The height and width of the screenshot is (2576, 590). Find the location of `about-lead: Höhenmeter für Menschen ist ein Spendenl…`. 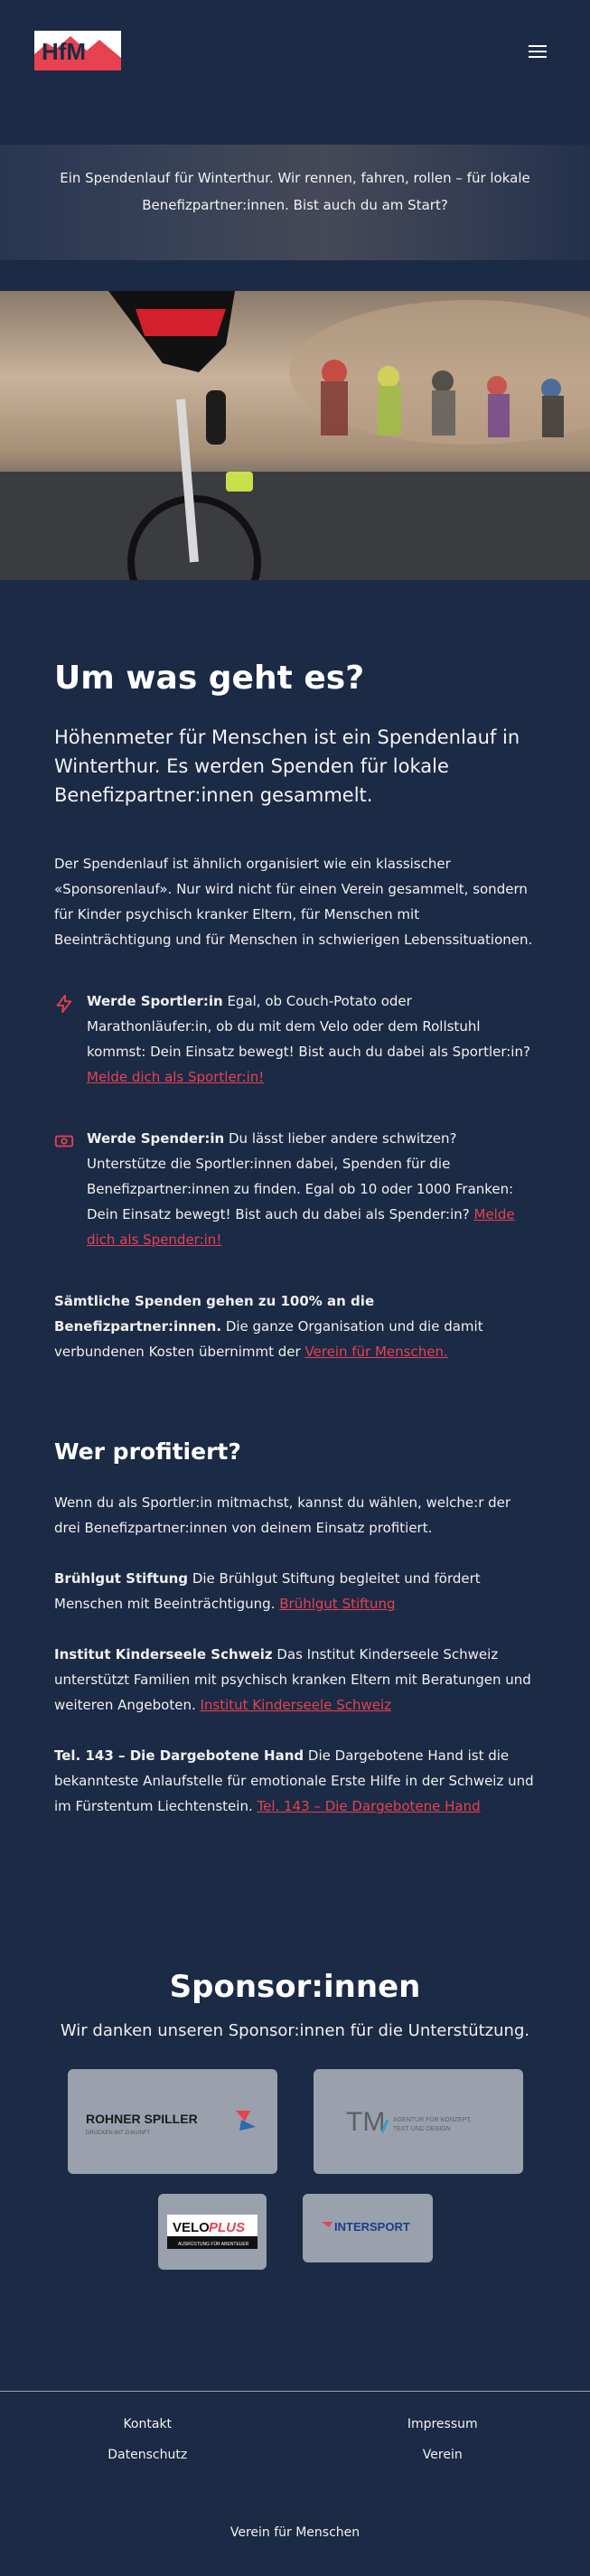

about-lead: Höhenmeter für Menschen ist ein Spendenl… is located at coordinates (295, 766).